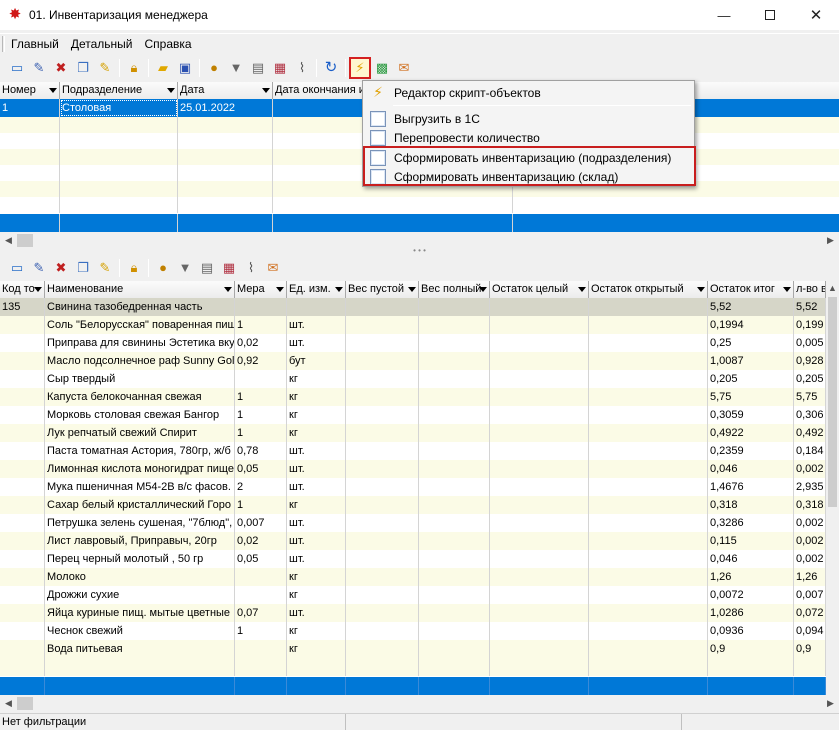 The image size is (839, 730). I want to click on menu-detail: Детальный, so click(102, 44).